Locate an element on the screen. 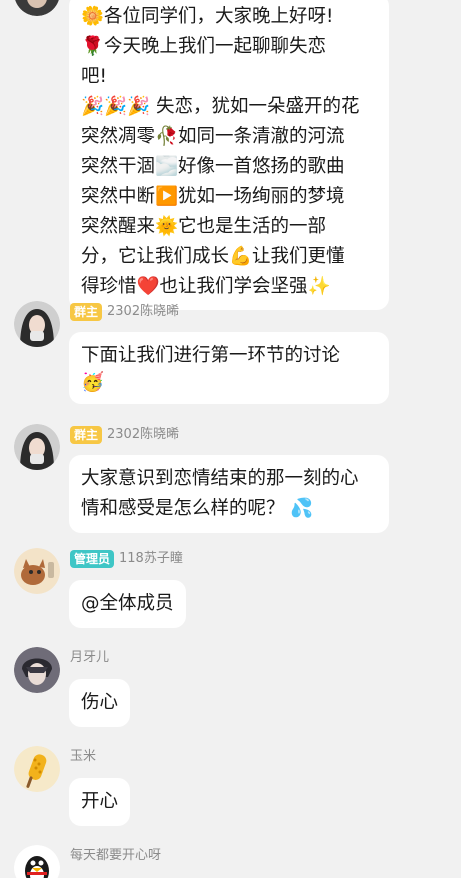 This screenshot has width=461, height=878. message-bubble: 伤心 is located at coordinates (100, 703).